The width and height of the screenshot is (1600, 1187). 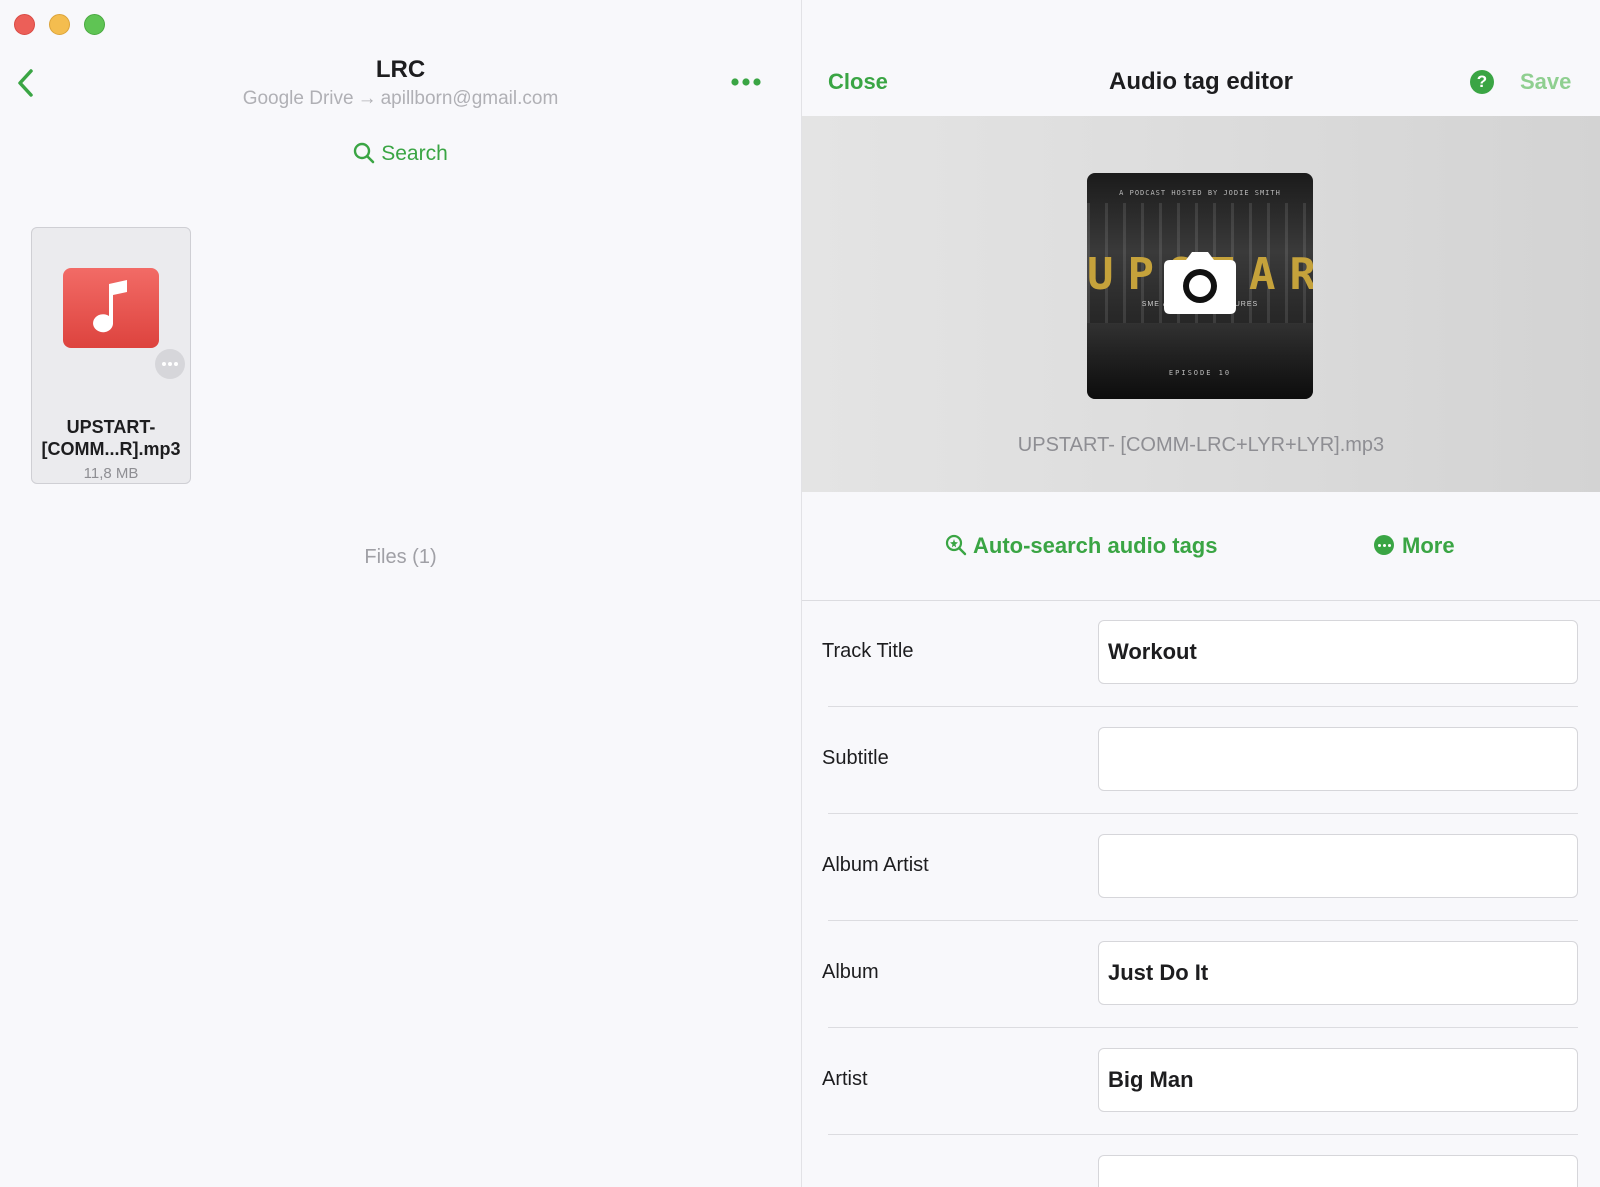 What do you see at coordinates (367, 98) in the screenshot?
I see `arrow-right-icon: →` at bounding box center [367, 98].